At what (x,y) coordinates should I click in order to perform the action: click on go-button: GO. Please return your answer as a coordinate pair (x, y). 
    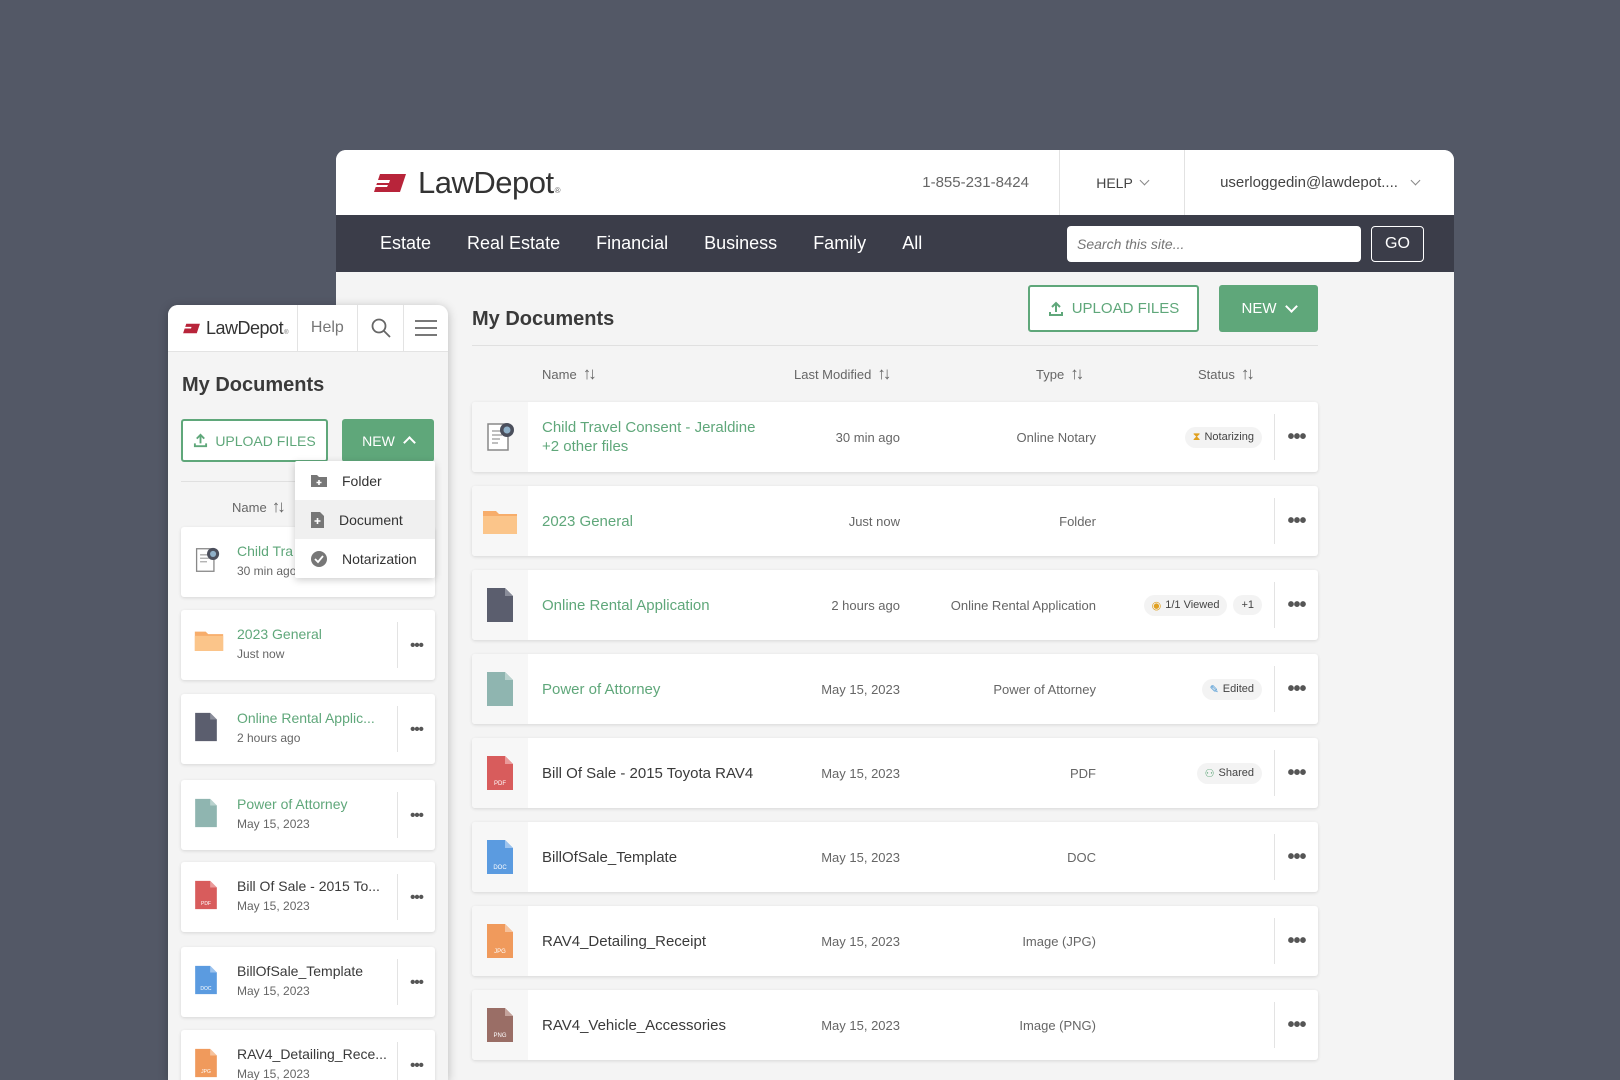
    Looking at the image, I should click on (1397, 243).